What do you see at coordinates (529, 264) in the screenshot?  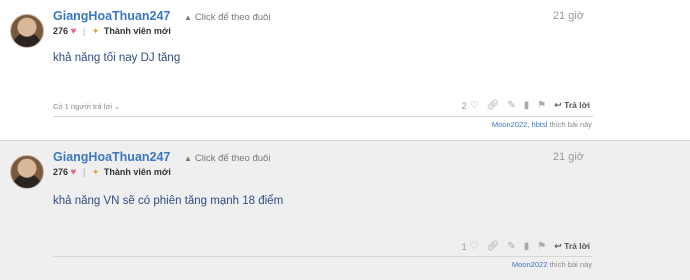 I see `likers-names: Moon2022` at bounding box center [529, 264].